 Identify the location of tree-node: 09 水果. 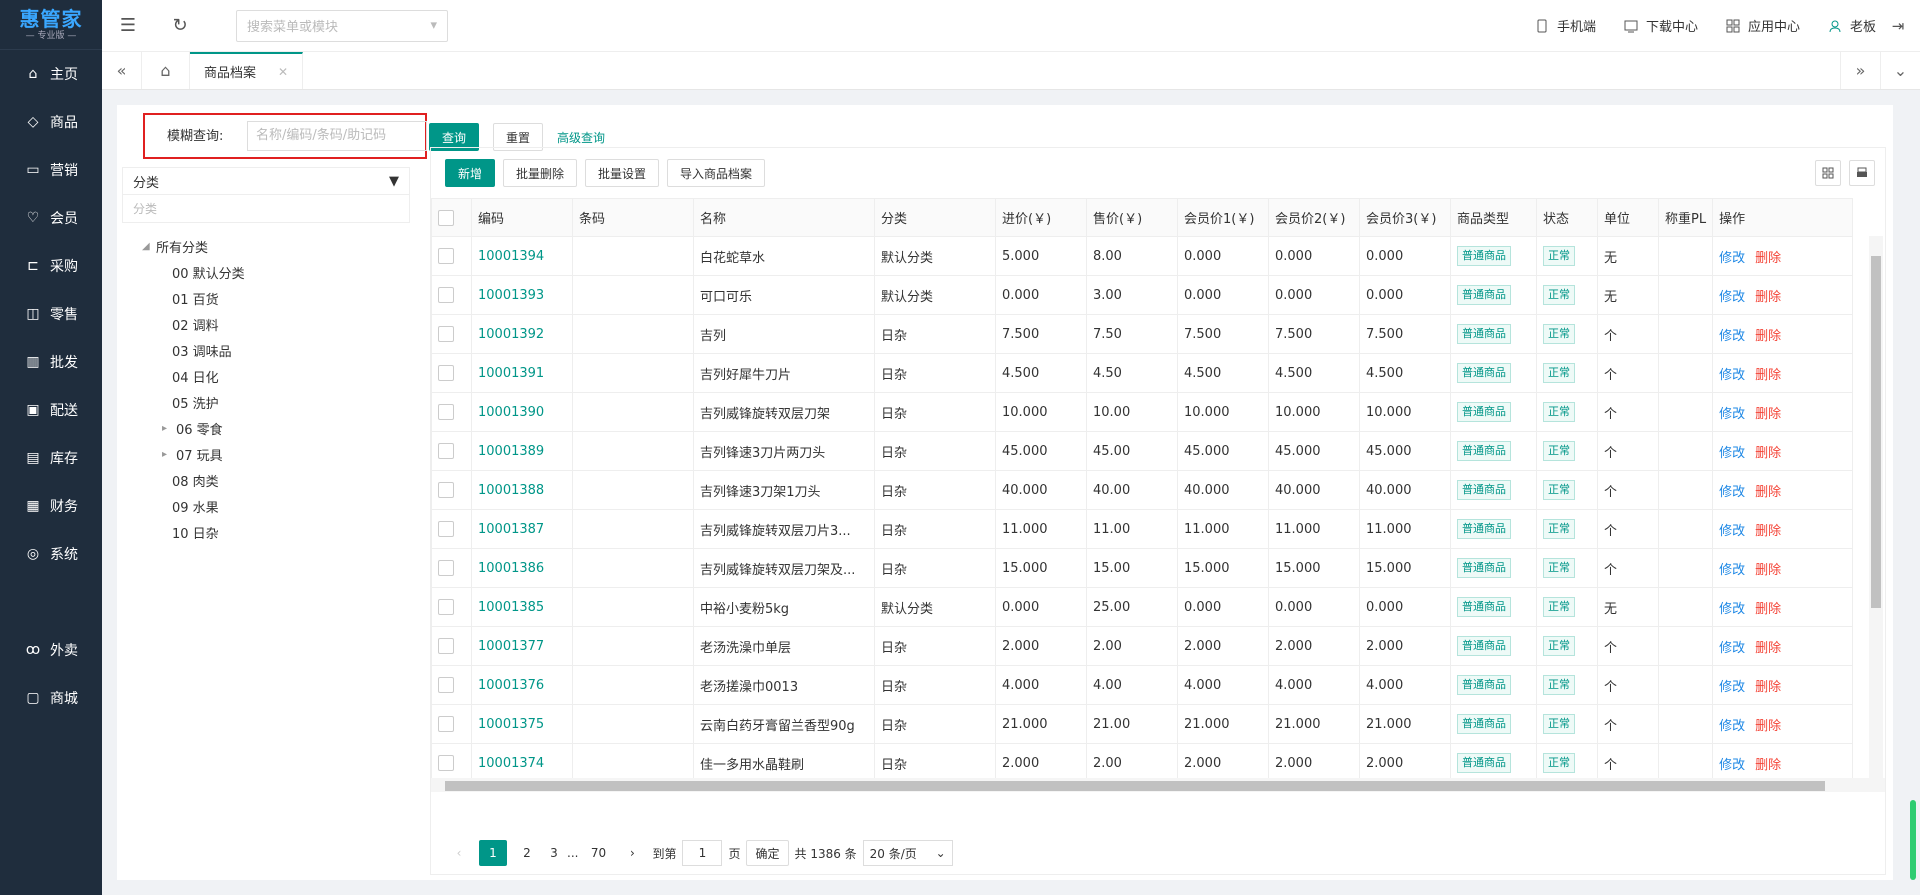
(276, 506).